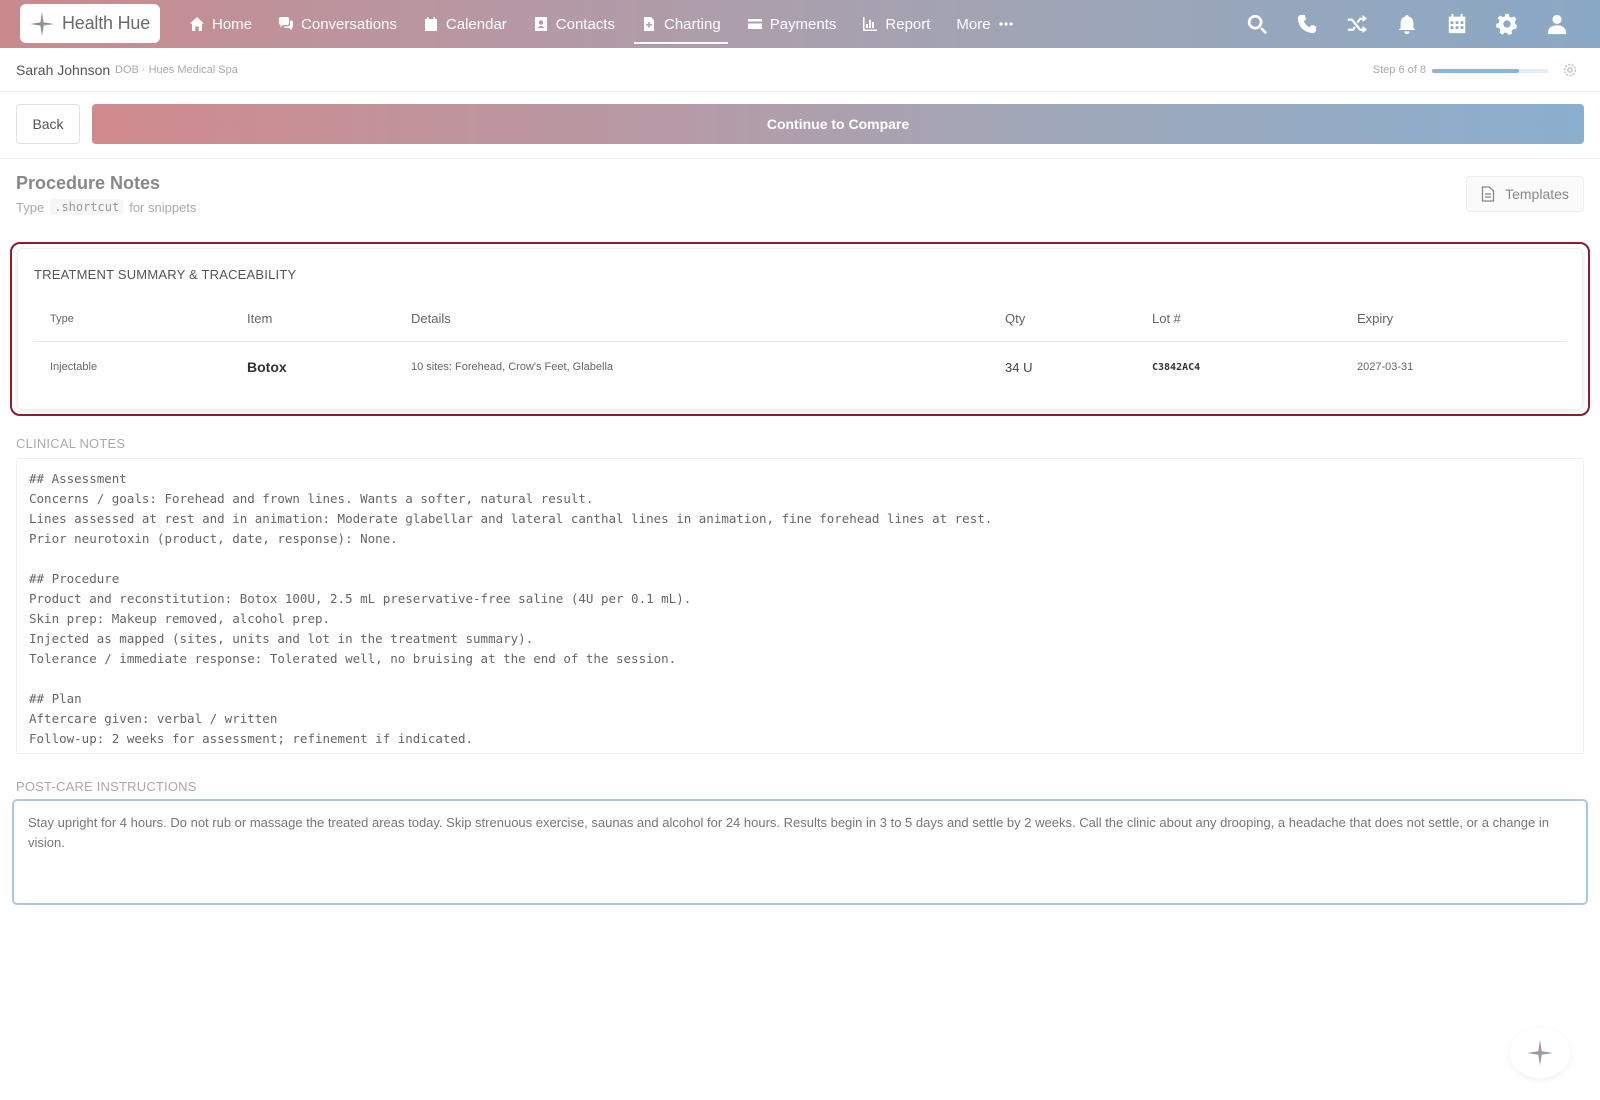  What do you see at coordinates (106, 786) in the screenshot?
I see `post-care-label: POST-CARE INSTRUCTIONS` at bounding box center [106, 786].